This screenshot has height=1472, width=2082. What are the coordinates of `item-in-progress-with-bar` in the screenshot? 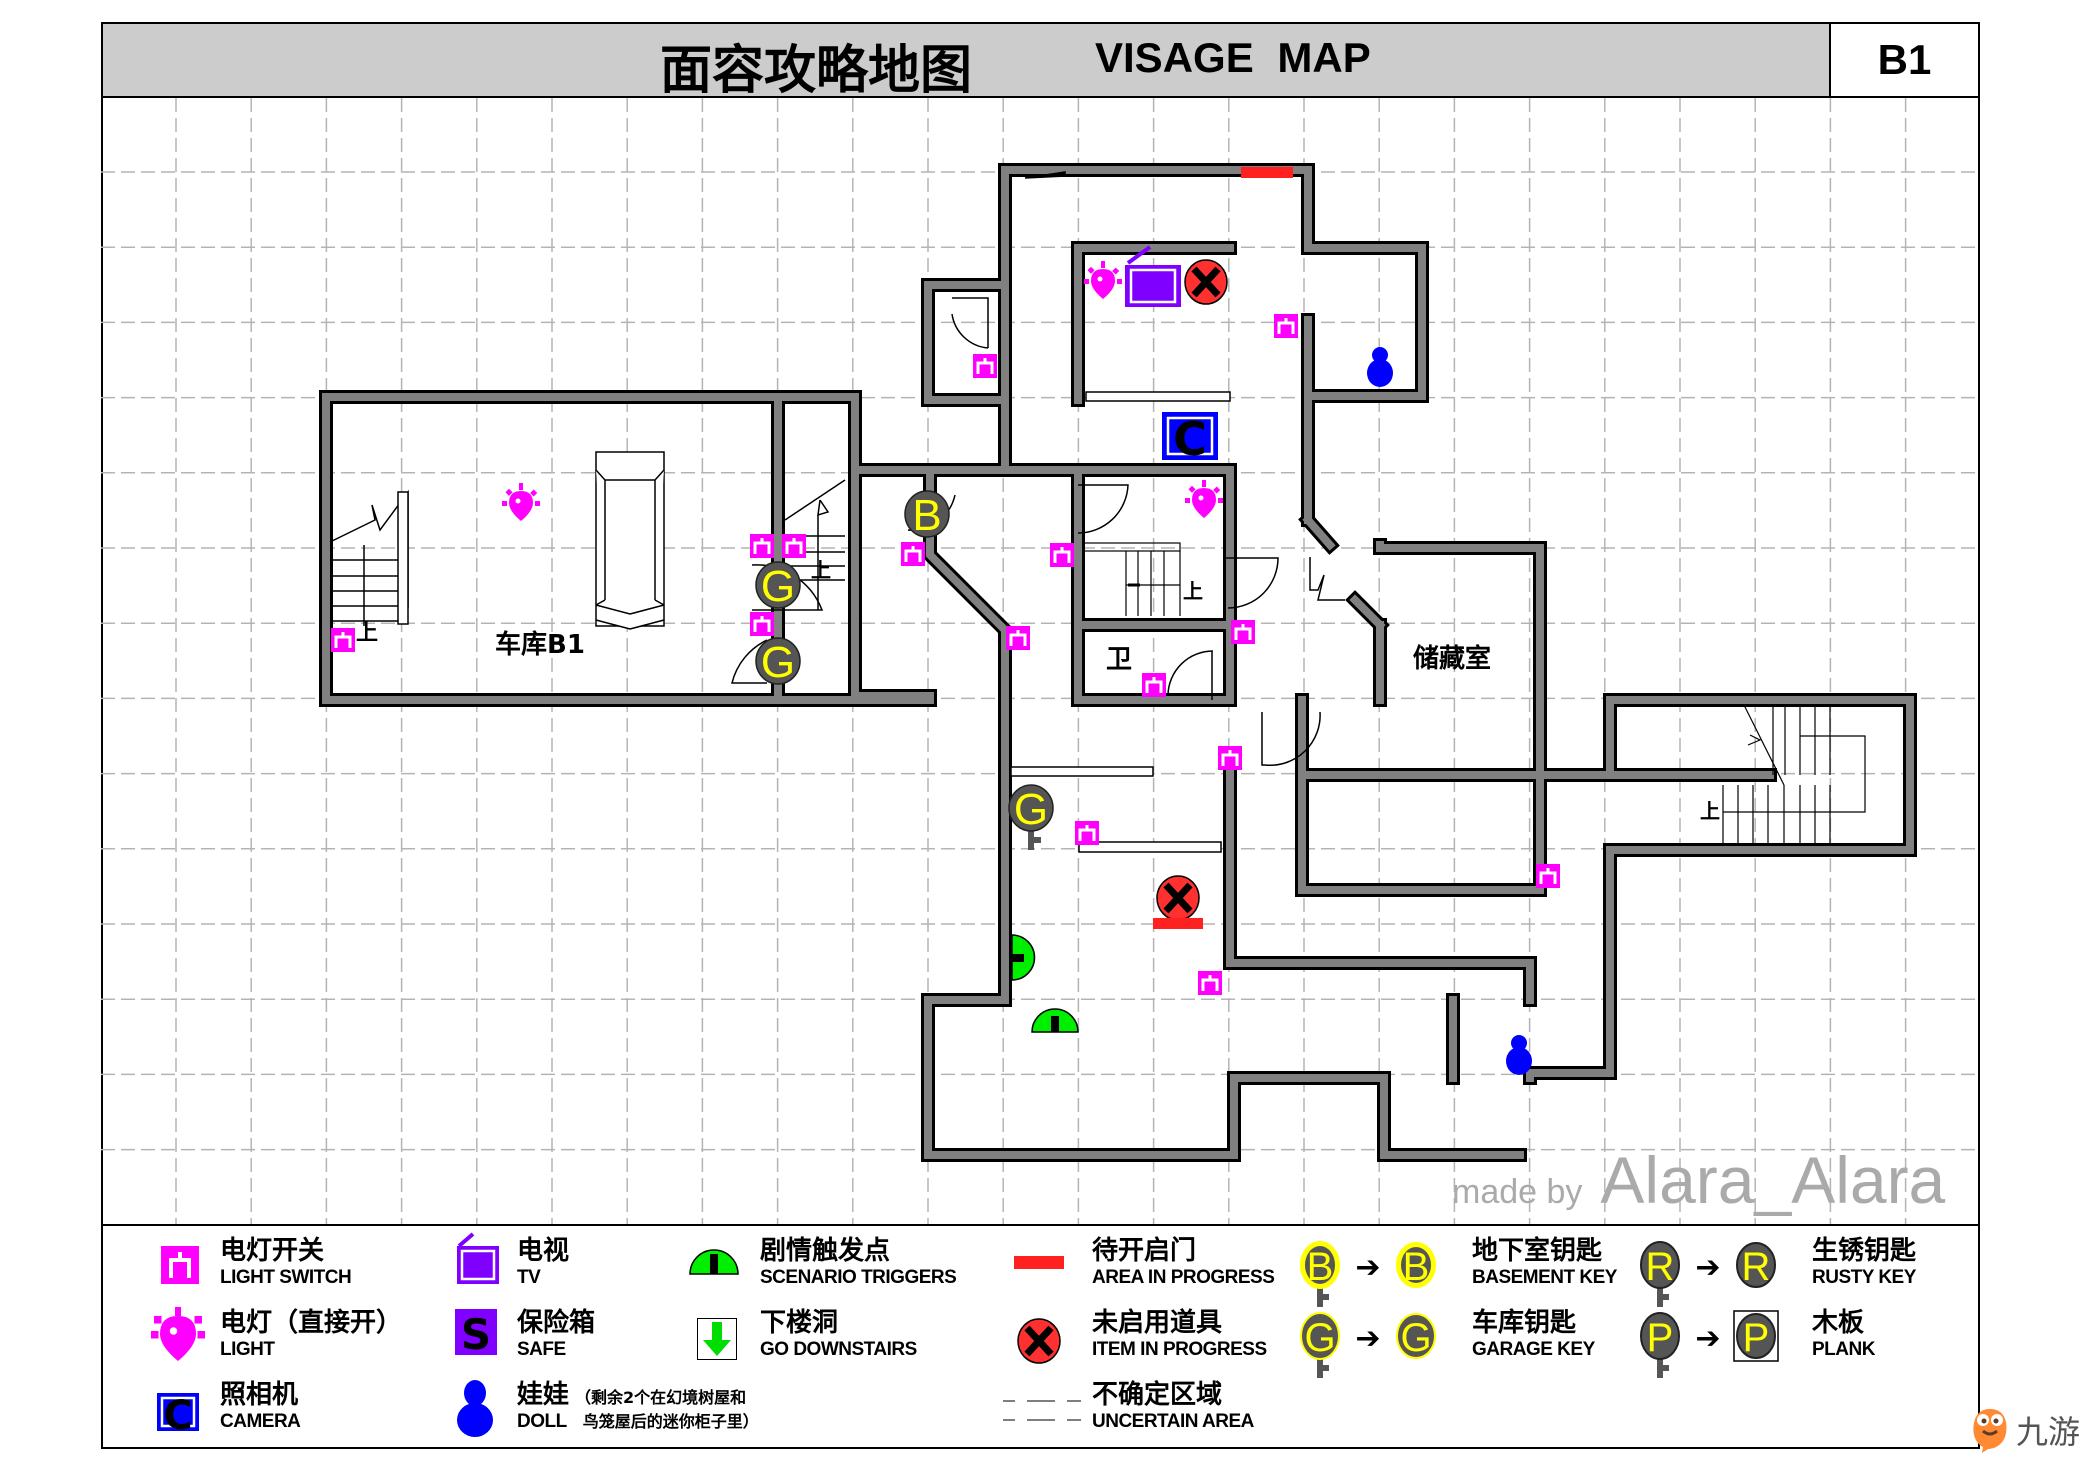 It's located at (1178, 902).